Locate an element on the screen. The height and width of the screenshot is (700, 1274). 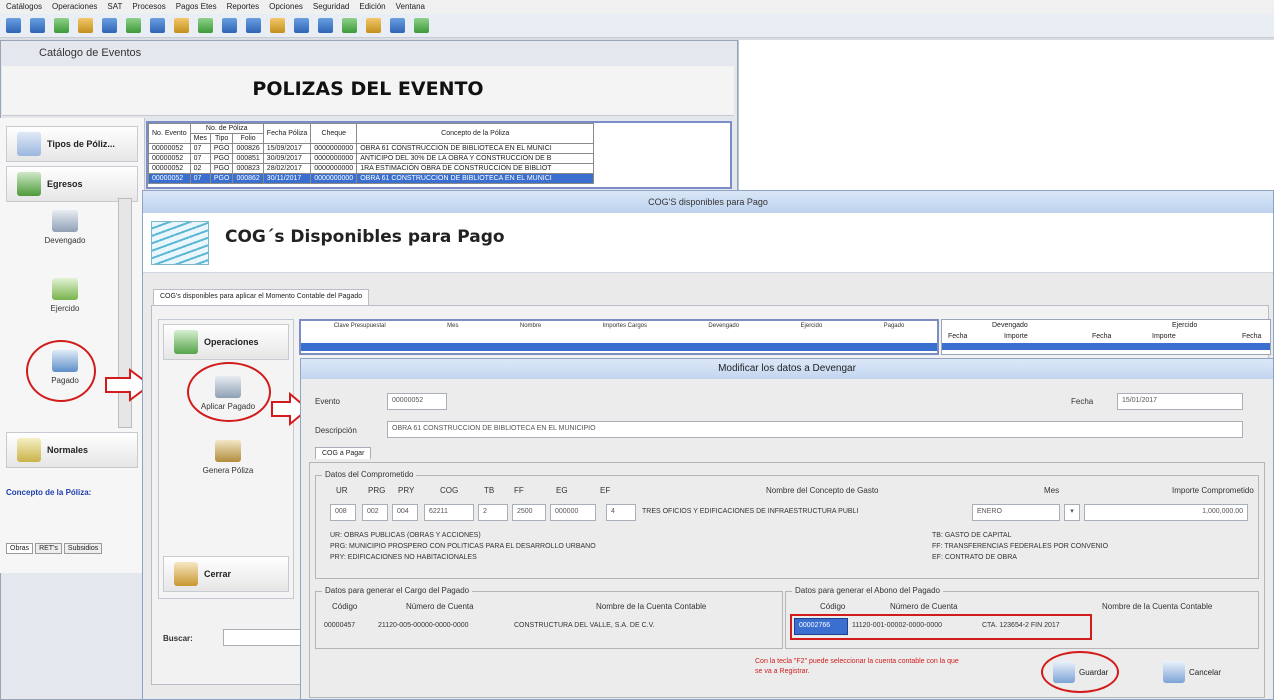
col-ef: EF is located at coordinates (605, 490).